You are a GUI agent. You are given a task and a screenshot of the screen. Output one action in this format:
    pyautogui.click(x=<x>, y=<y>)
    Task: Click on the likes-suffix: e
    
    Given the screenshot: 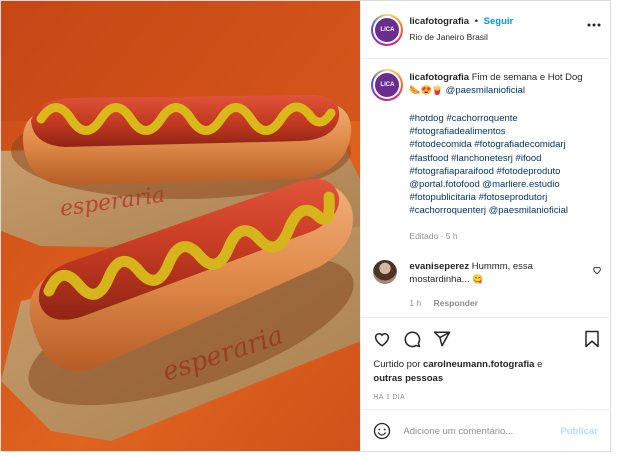 What is the action you would take?
    pyautogui.click(x=540, y=364)
    